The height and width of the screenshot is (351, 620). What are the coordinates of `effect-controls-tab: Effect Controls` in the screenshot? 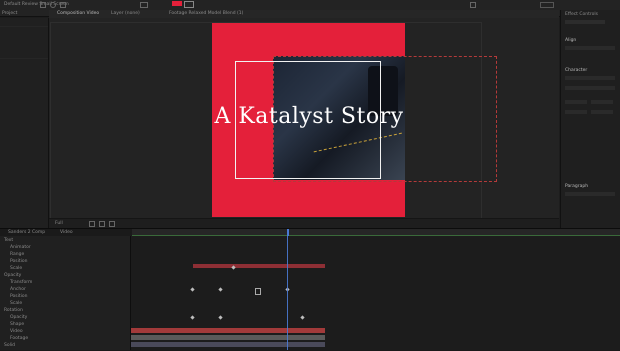 It's located at (581, 14).